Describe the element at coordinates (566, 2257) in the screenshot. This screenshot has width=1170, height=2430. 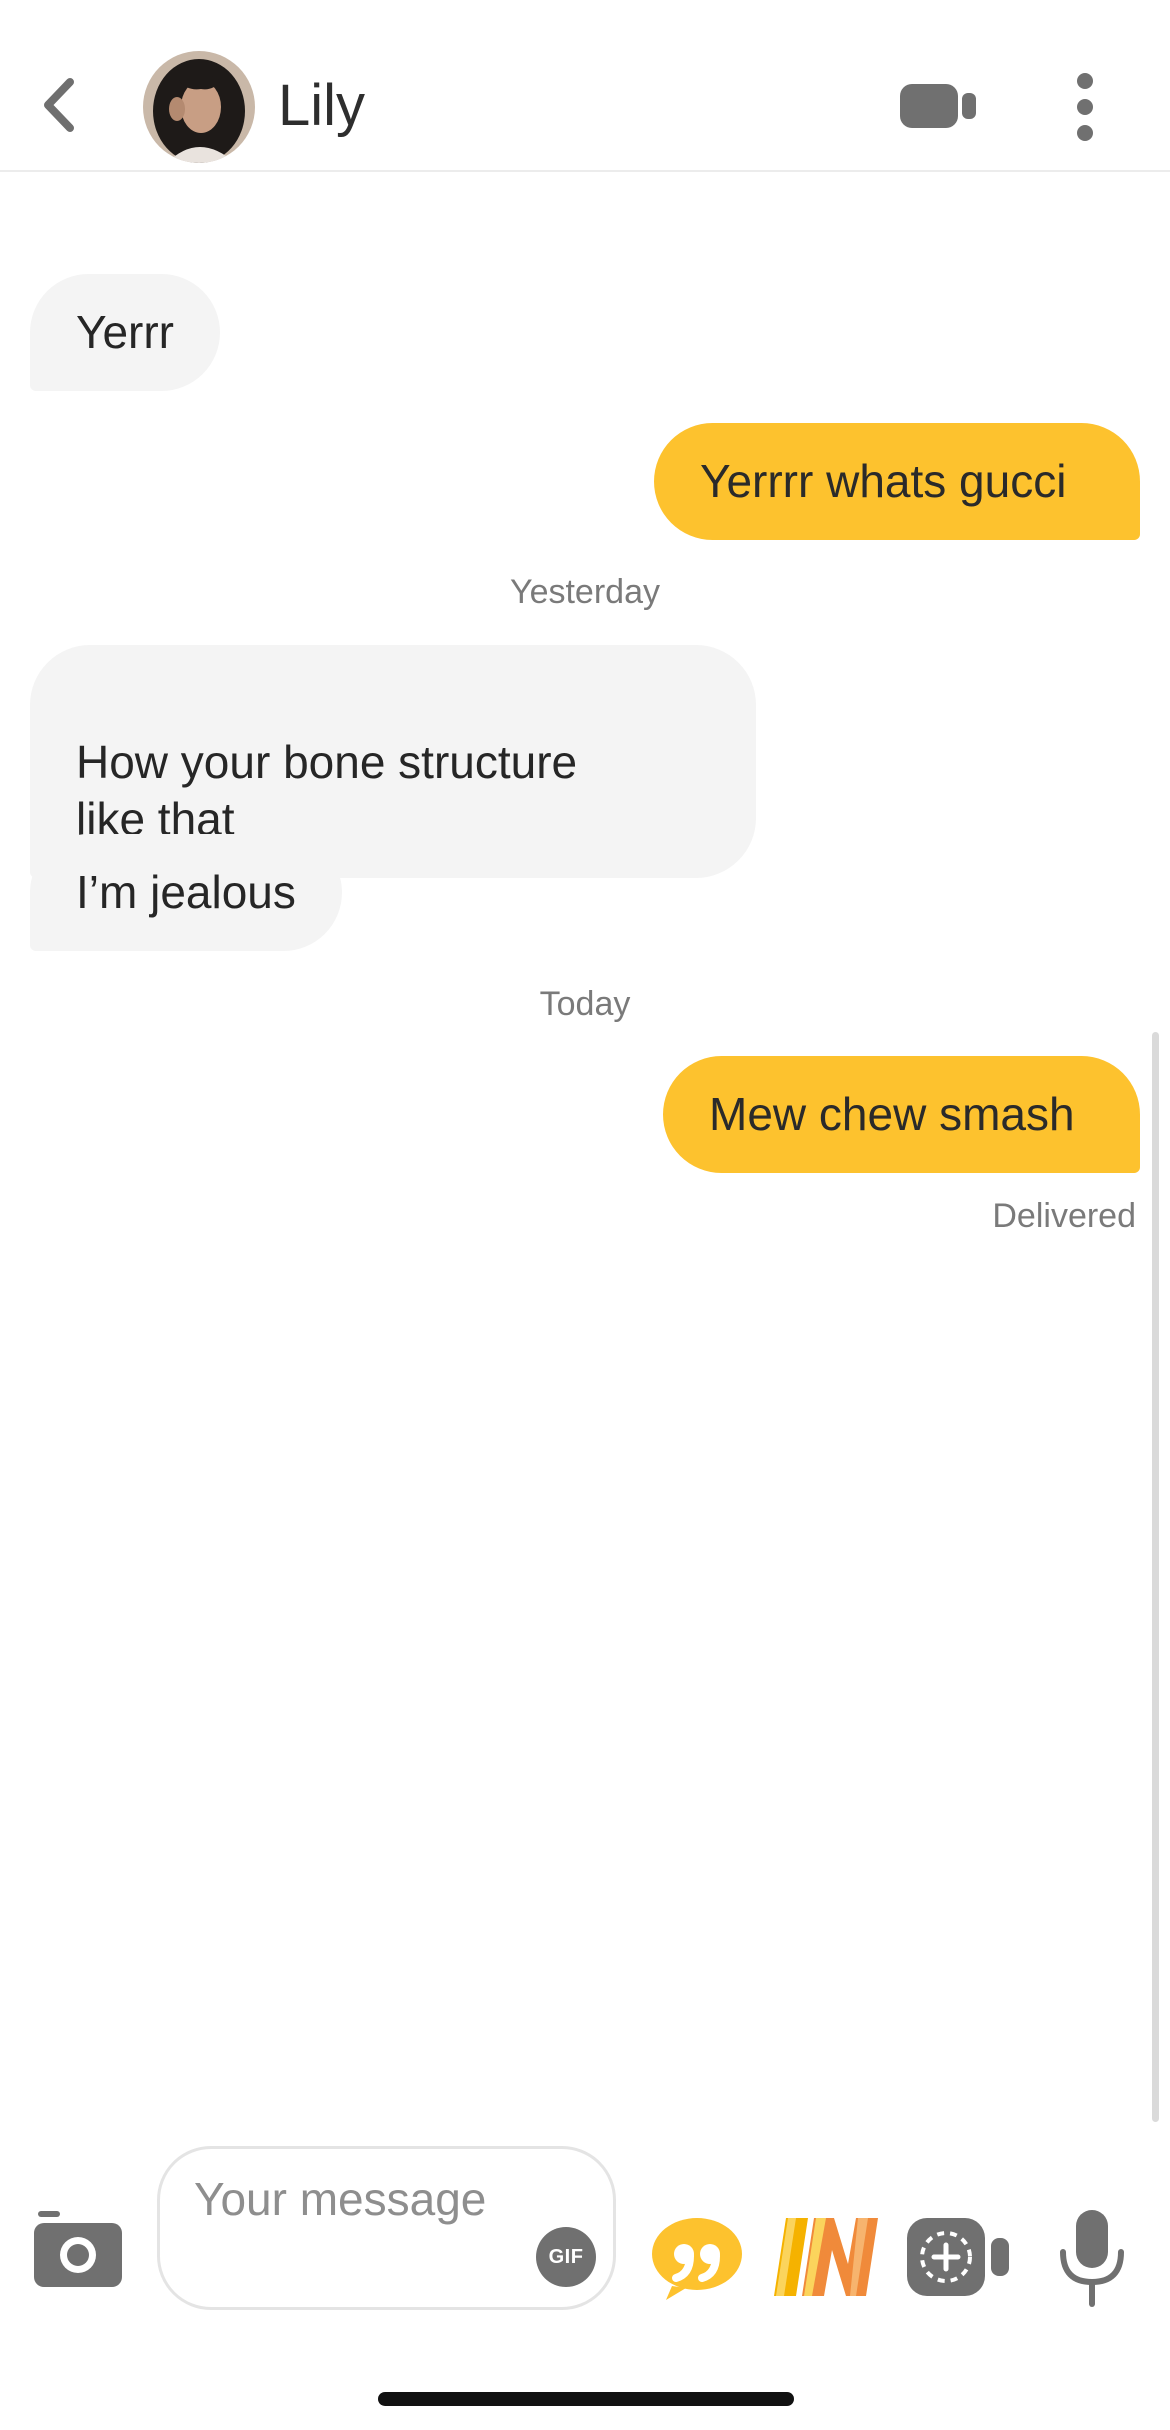
I see `gif-button: GIF` at that location.